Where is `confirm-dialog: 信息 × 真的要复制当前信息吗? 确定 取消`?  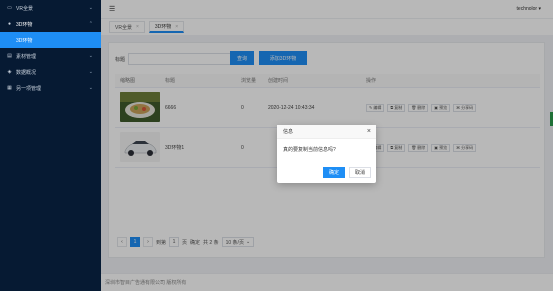 confirm-dialog: 信息 × 真的要复制当前信息吗? 确定 取消 is located at coordinates (326, 154).